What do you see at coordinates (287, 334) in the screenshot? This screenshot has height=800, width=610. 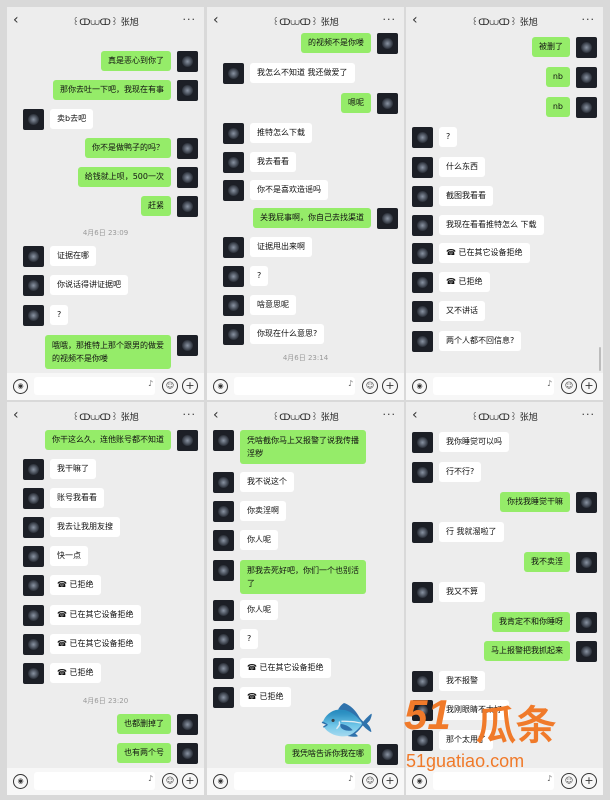 I see `message-bubble: 你现在什么意思?` at bounding box center [287, 334].